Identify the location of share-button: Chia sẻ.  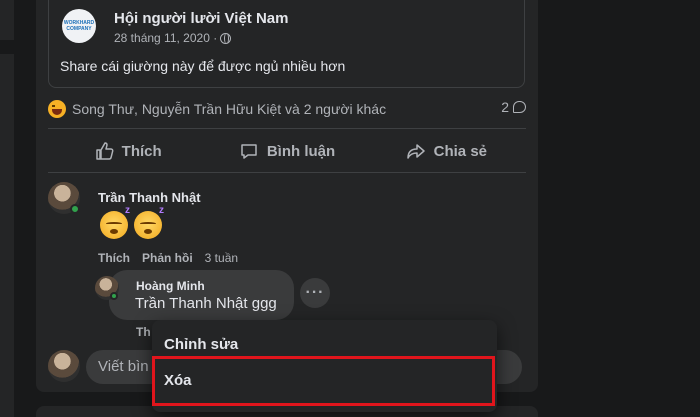
(446, 151).